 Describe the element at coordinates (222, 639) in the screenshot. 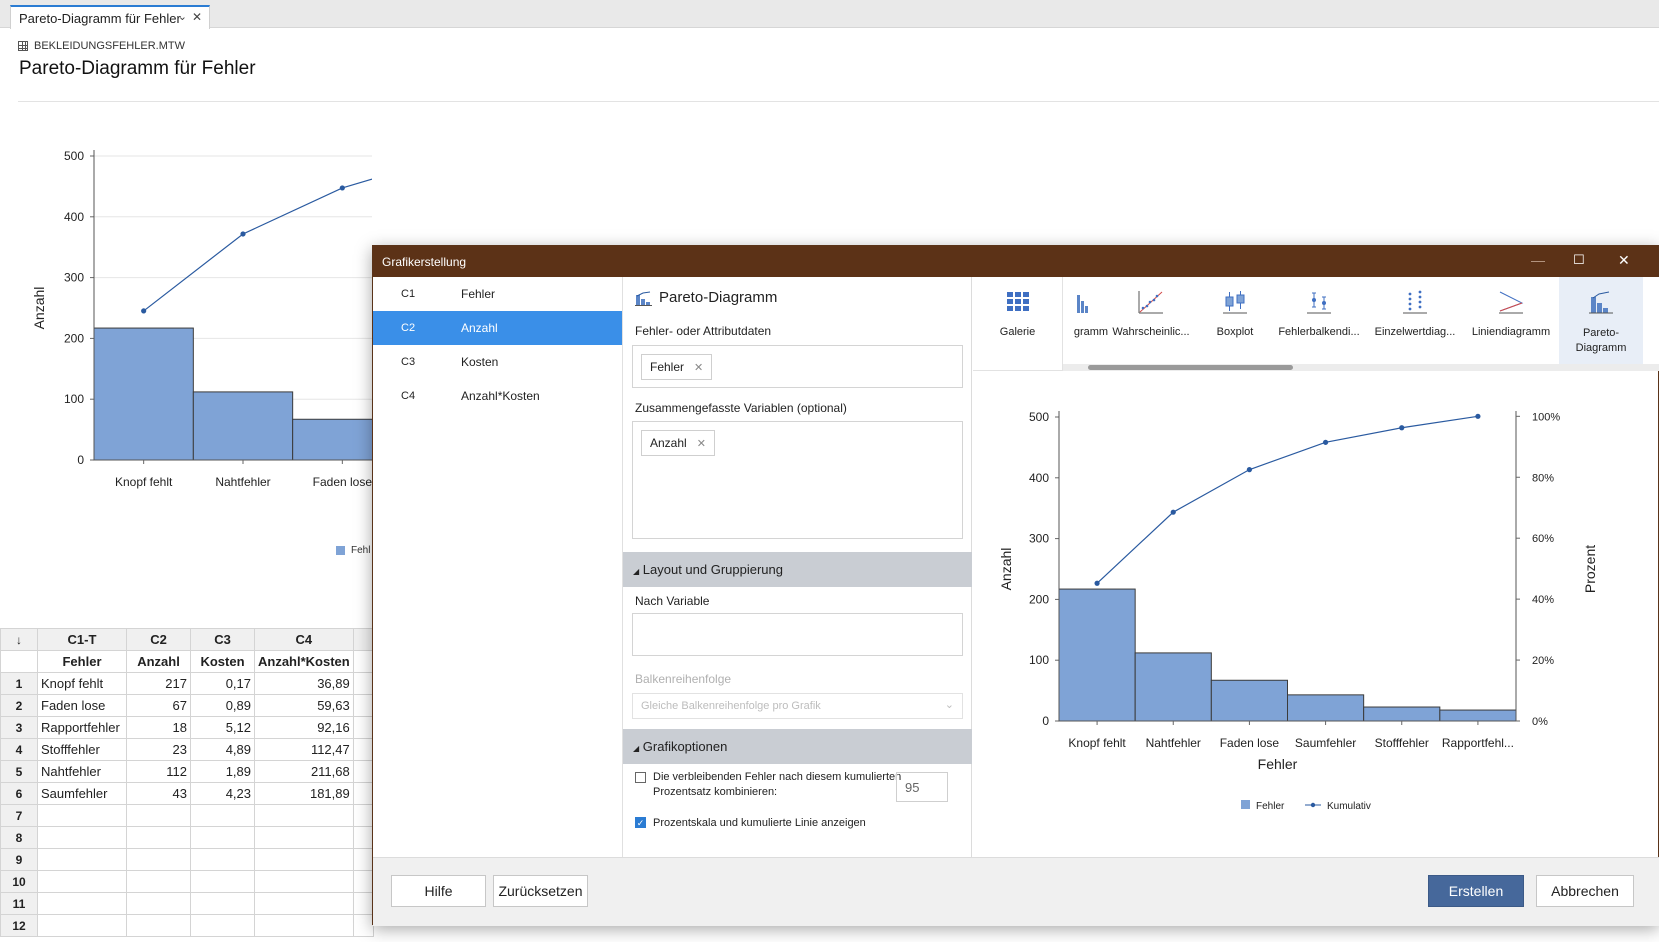

I see `col-header-c3: C3` at that location.